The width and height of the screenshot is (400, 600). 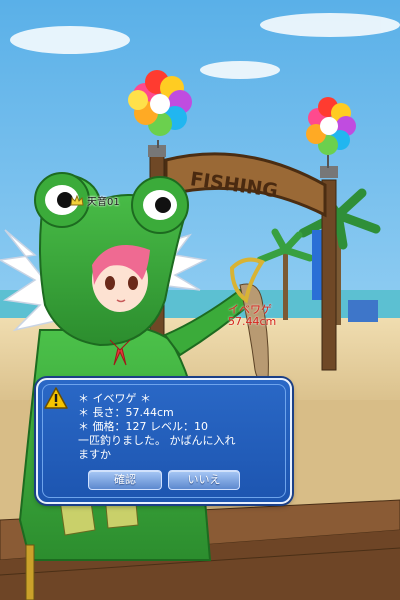 What do you see at coordinates (252, 321) in the screenshot?
I see `catch-fish-length: 57.44cm` at bounding box center [252, 321].